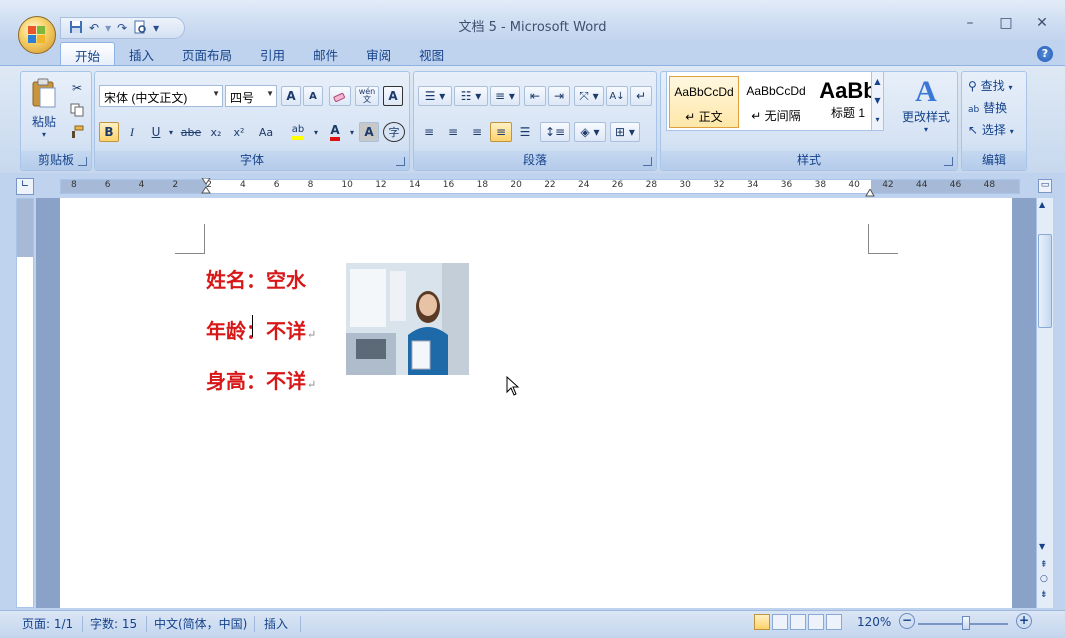 This screenshot has width=1065, height=638. I want to click on doc-line-name: 姓名：空水, so click(256, 278).